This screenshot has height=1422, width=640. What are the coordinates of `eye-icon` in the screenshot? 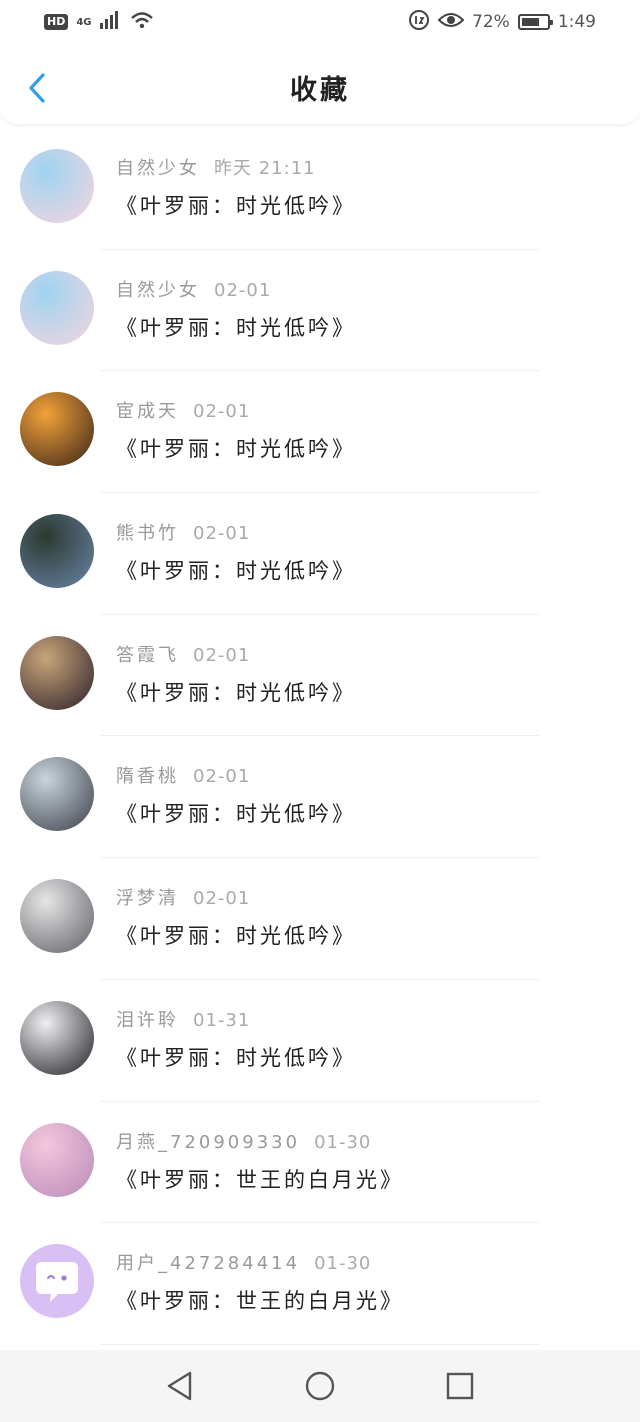 It's located at (451, 22).